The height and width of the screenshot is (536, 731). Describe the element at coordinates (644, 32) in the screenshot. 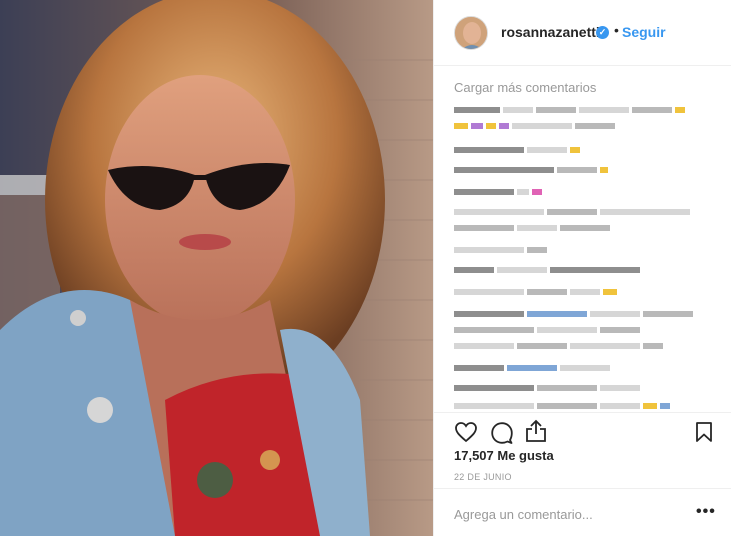

I see `follow-button: Seguir` at that location.